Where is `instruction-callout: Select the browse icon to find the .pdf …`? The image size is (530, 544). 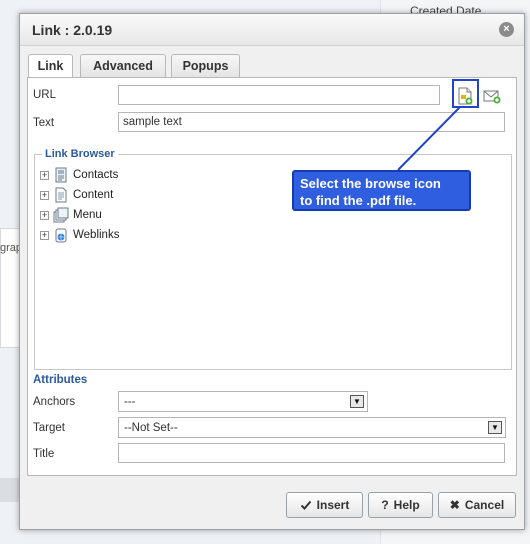
instruction-callout: Select the browse icon to find the .pdf … is located at coordinates (381, 190).